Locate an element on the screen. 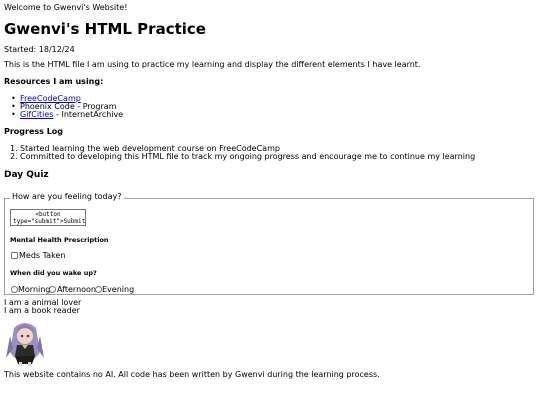  morning-radio is located at coordinates (14, 289).